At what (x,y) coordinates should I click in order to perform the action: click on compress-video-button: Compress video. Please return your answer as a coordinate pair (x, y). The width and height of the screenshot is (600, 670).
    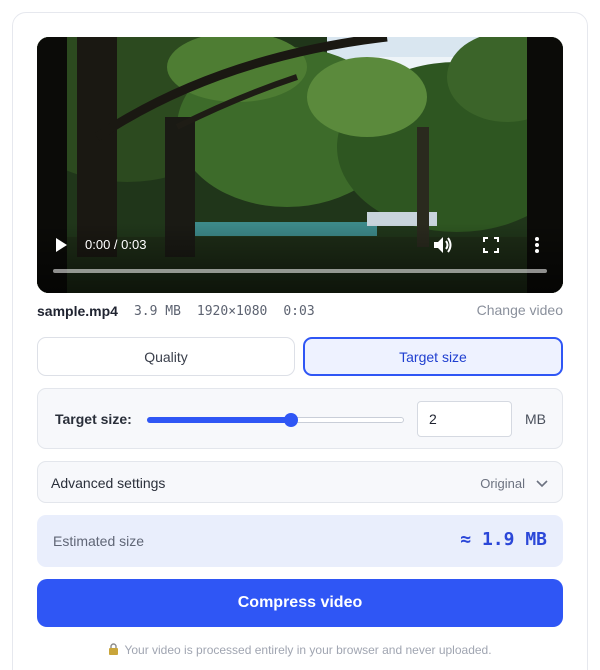
    Looking at the image, I should click on (300, 603).